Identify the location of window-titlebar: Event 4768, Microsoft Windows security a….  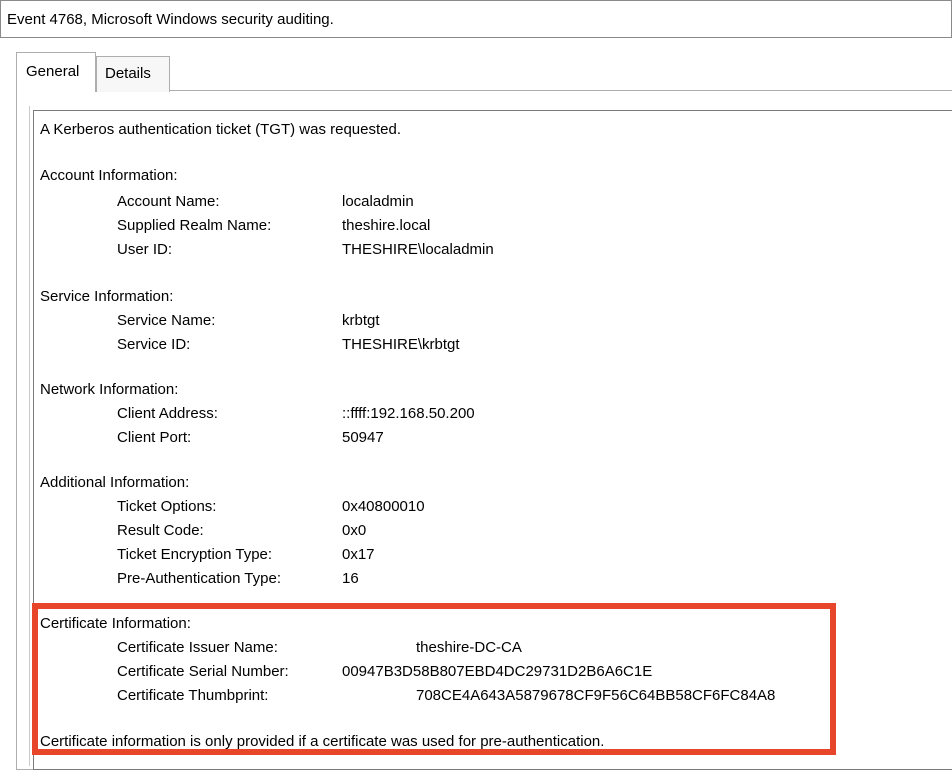
(476, 19).